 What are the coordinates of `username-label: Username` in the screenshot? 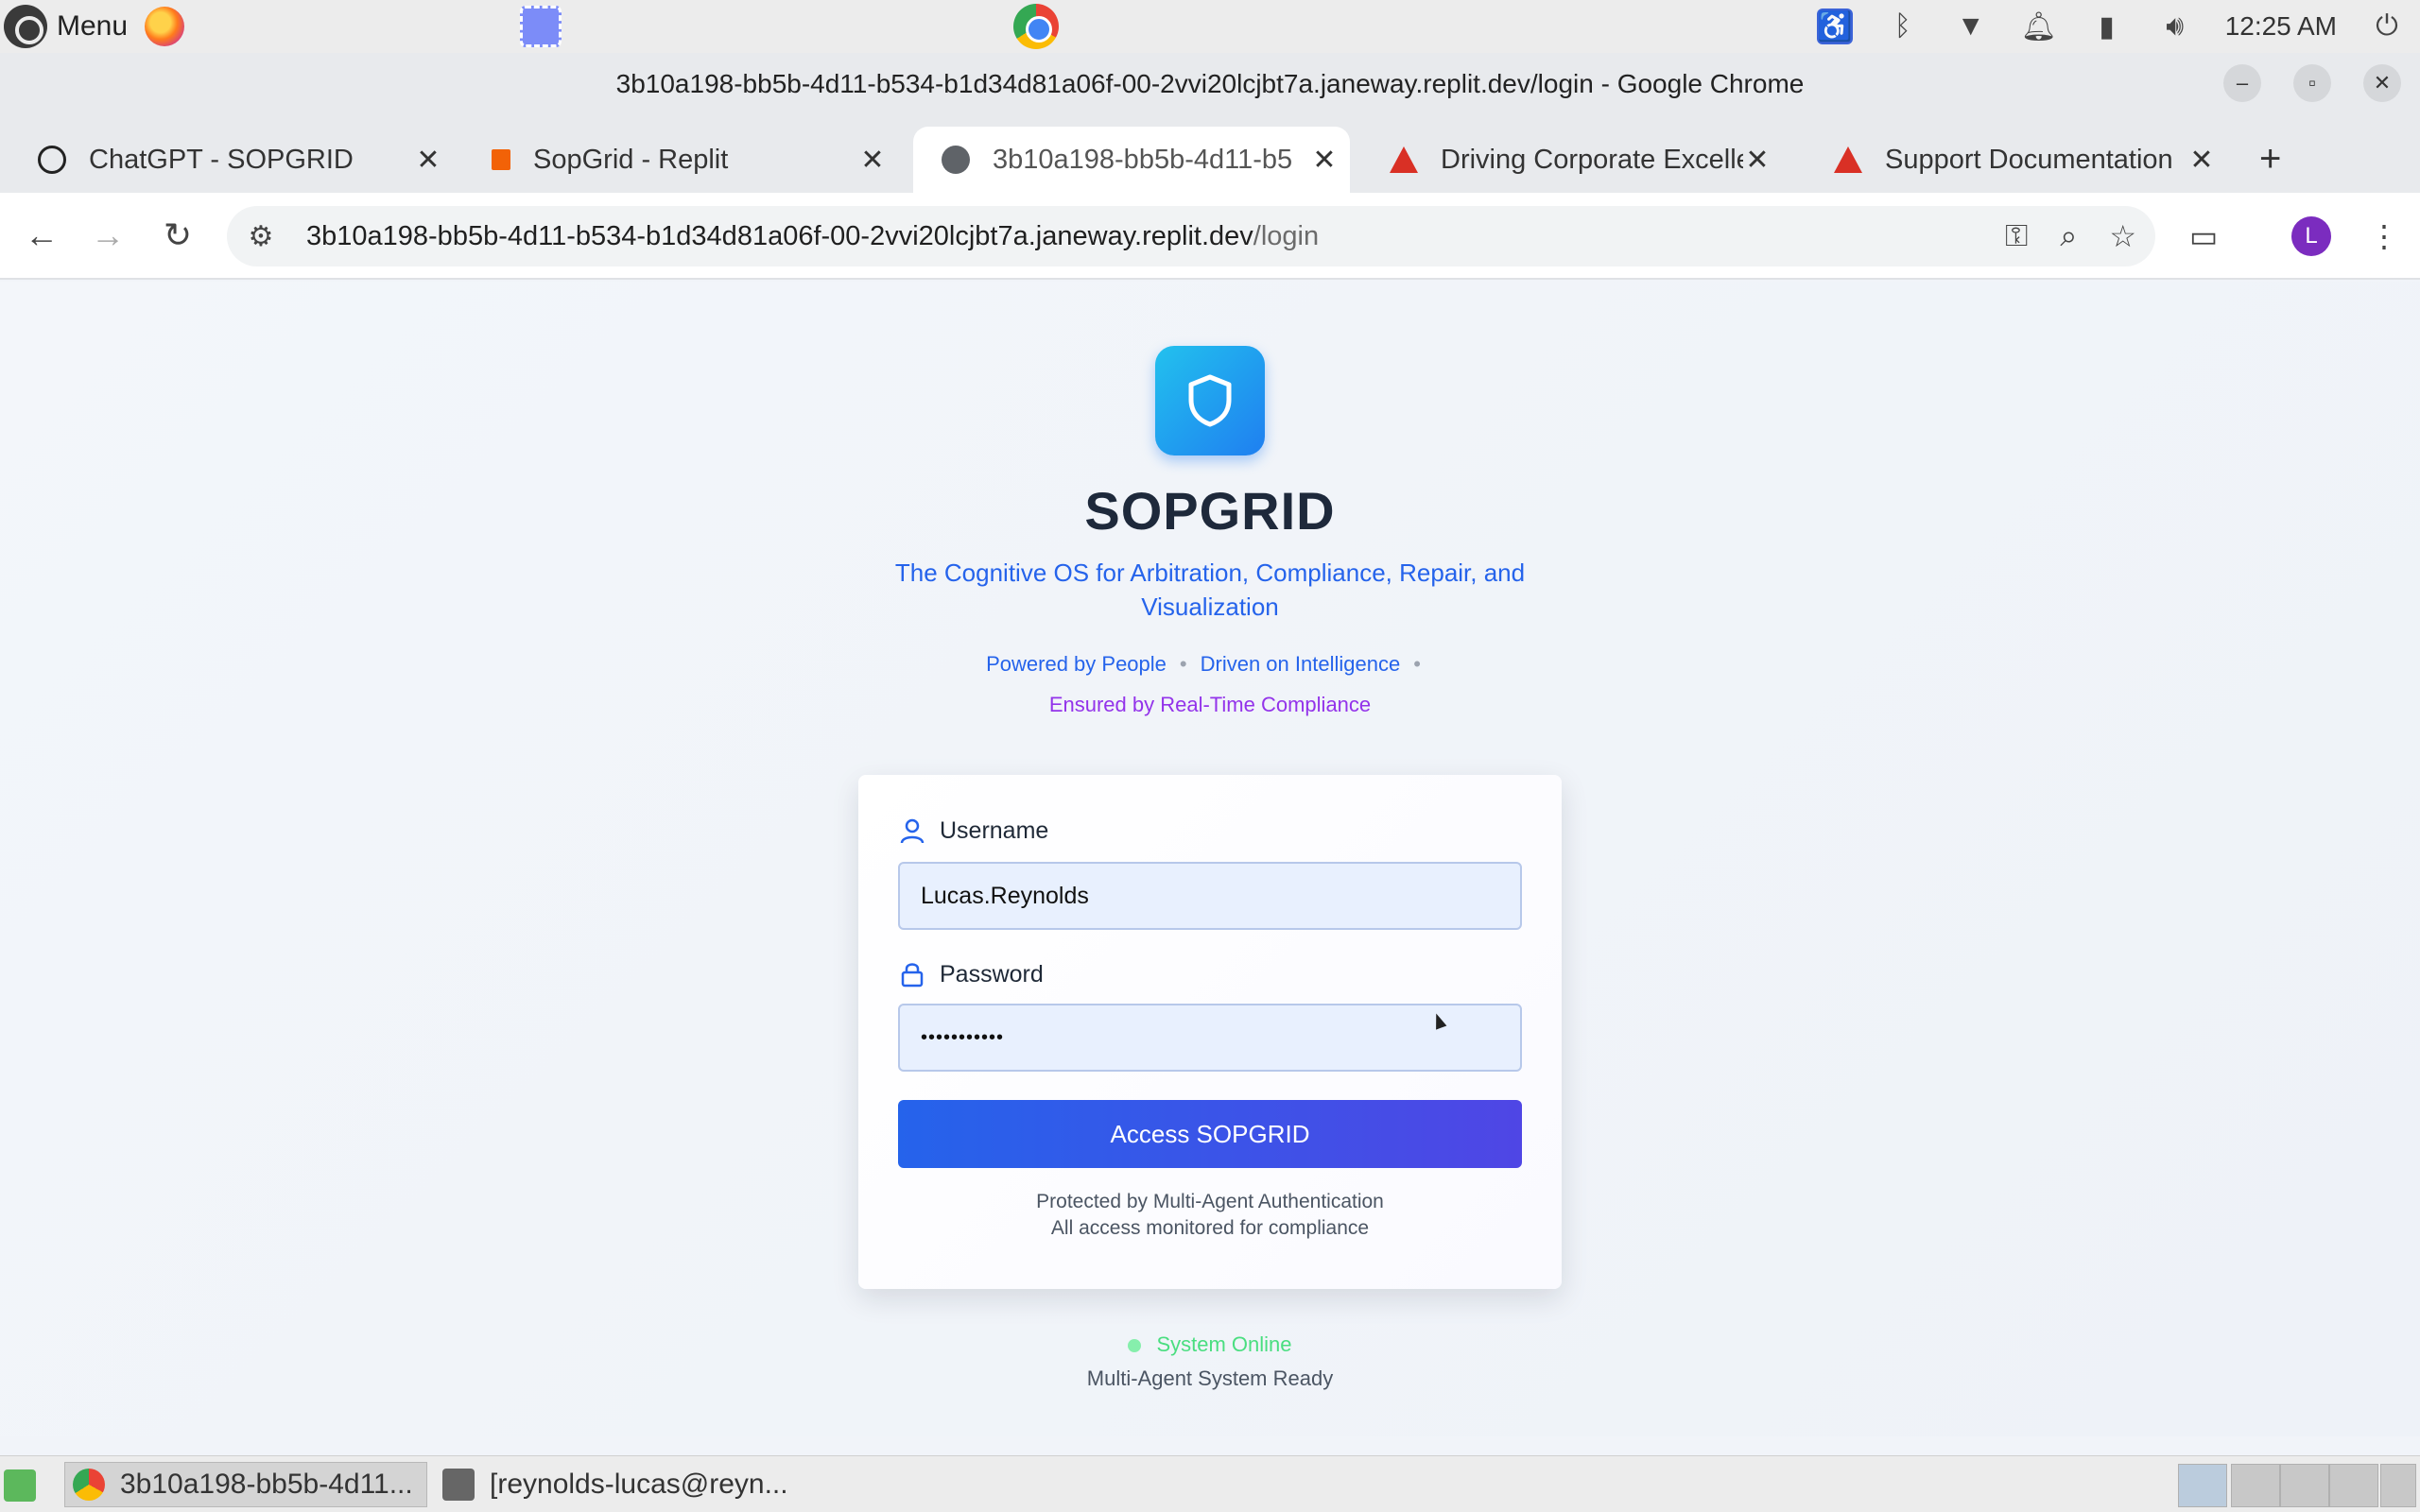 It's located at (973, 830).